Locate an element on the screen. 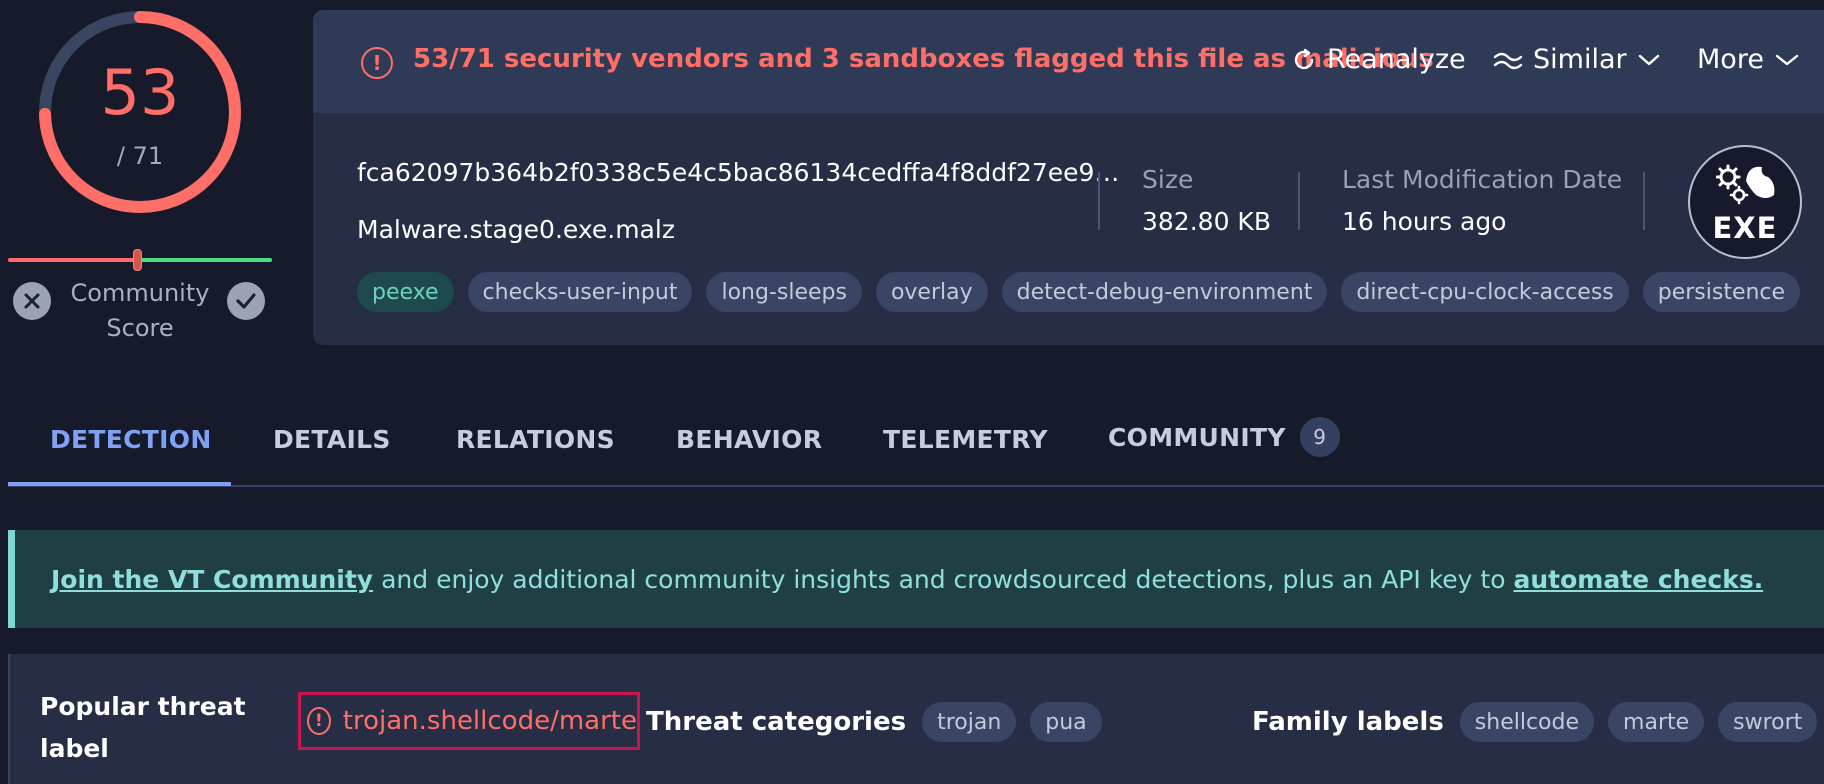  tag-peexe: peexe is located at coordinates (405, 292).